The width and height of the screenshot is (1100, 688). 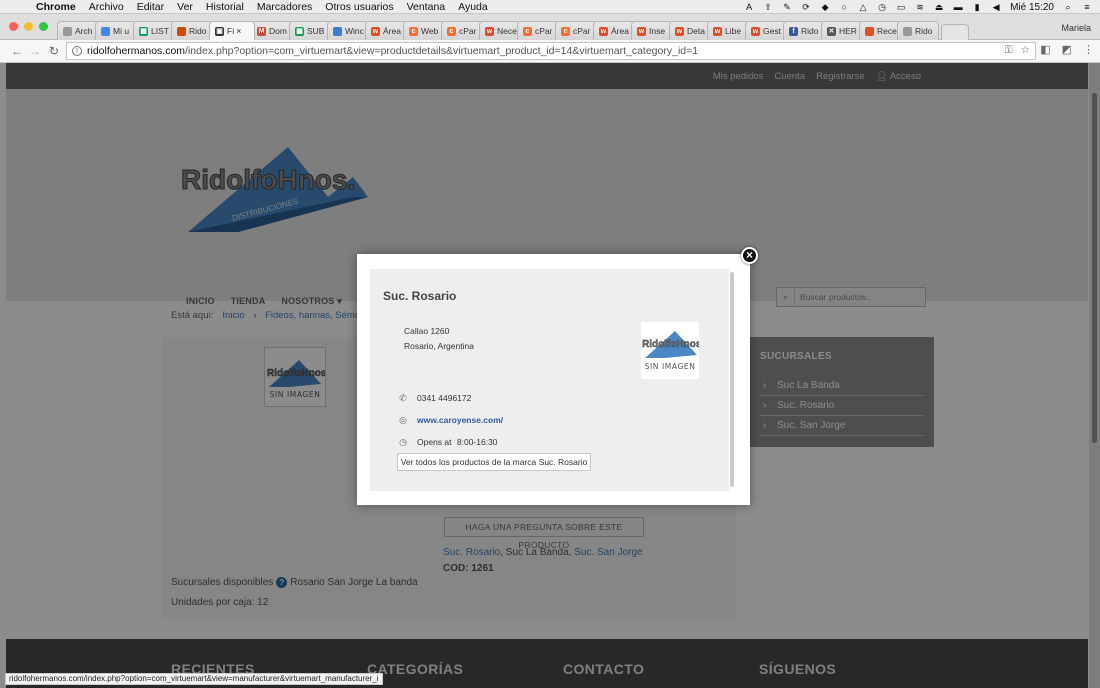 What do you see at coordinates (1045, 49) in the screenshot?
I see `extension-icon: ◧` at bounding box center [1045, 49].